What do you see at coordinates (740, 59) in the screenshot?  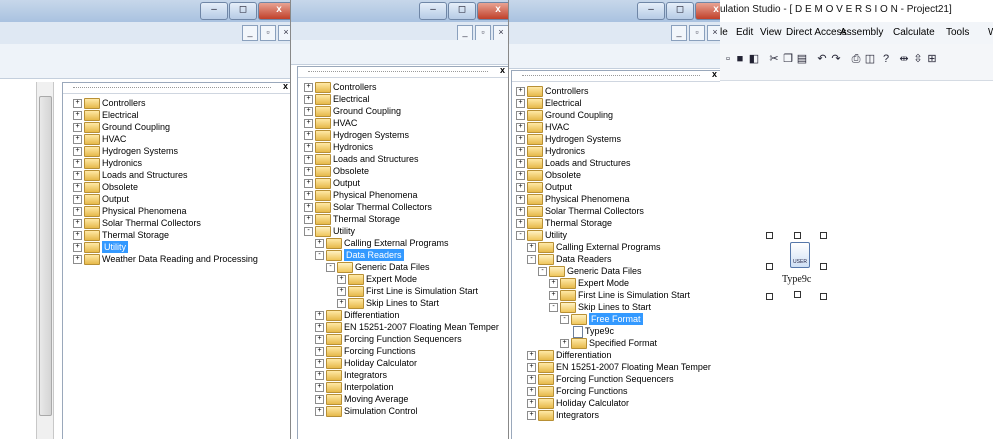 I see `save-icon: ■` at bounding box center [740, 59].